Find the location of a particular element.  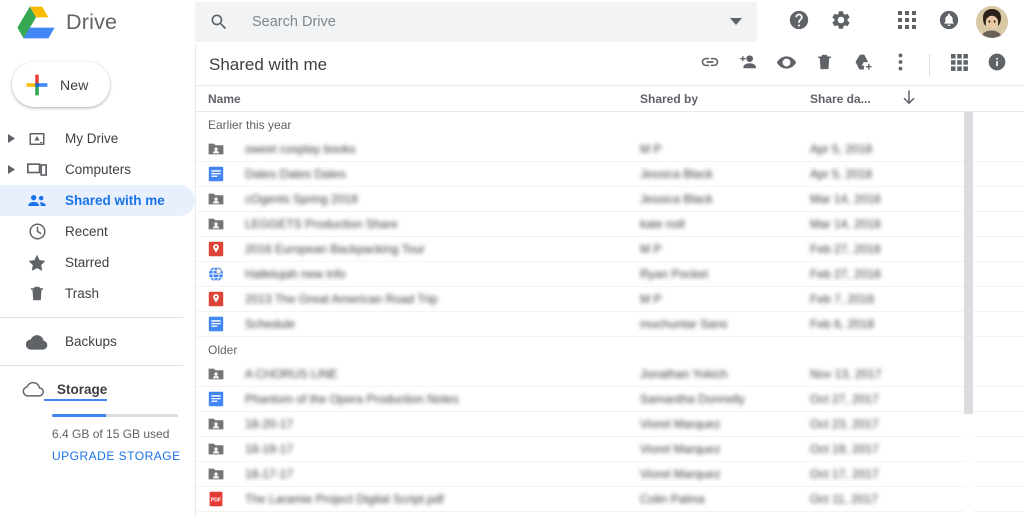

cell-shared-by: Viorel Marquez is located at coordinates (680, 424).